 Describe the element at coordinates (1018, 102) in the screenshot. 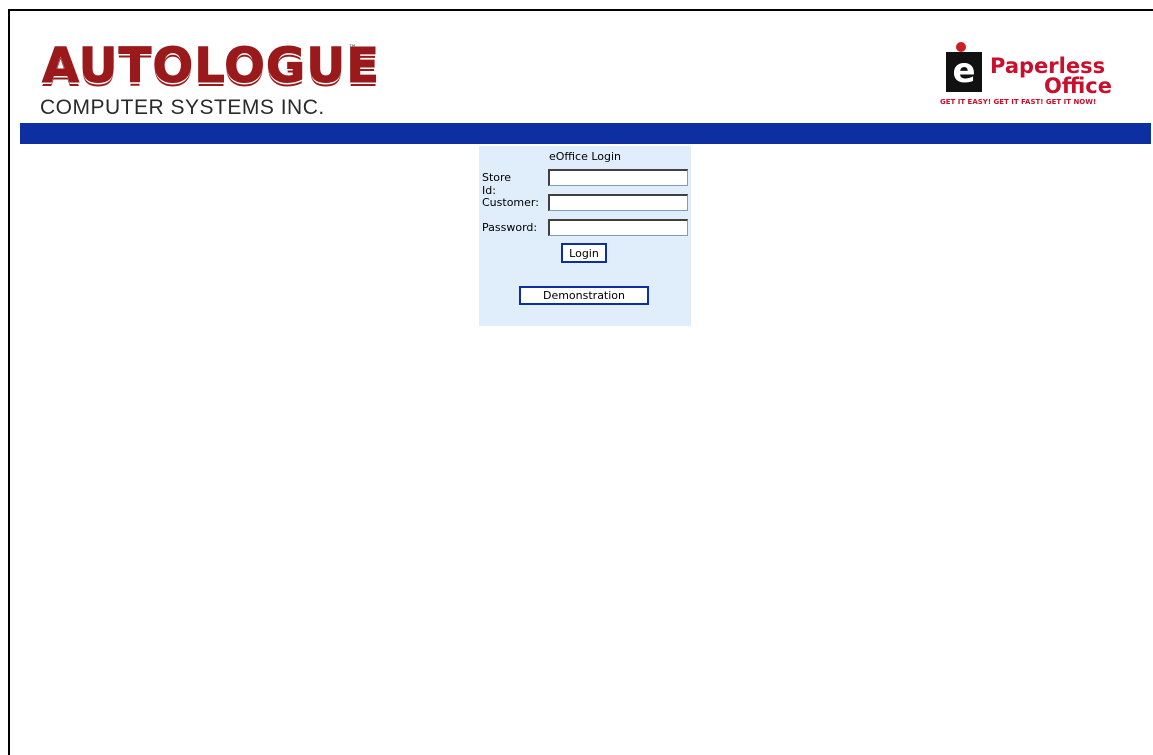

I see `logo-tagline: GET IT EASY! GET IT FAST! GET IT NOW!` at that location.